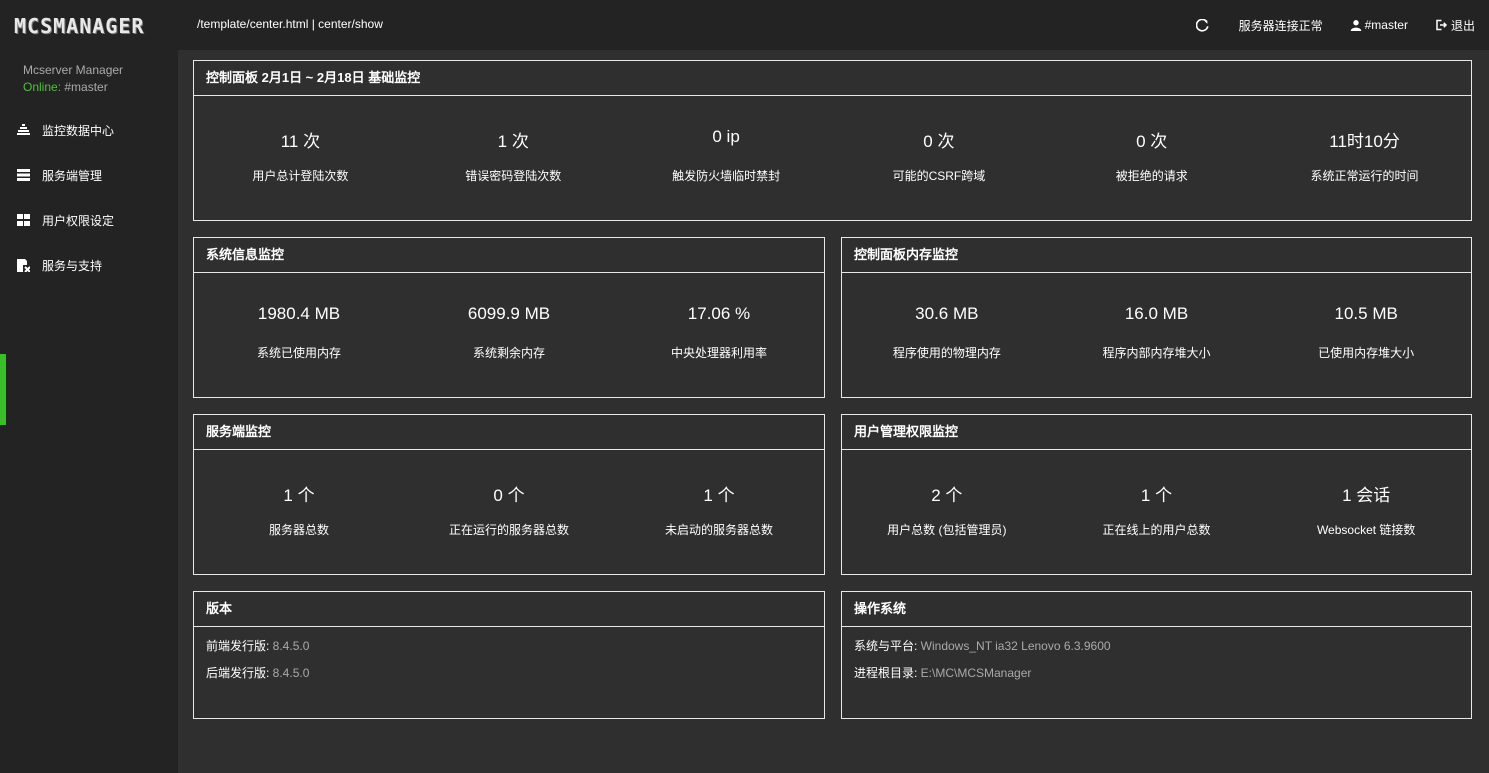 This screenshot has height=773, width=1489. What do you see at coordinates (1462, 25) in the screenshot?
I see `logout-label: 退出` at bounding box center [1462, 25].